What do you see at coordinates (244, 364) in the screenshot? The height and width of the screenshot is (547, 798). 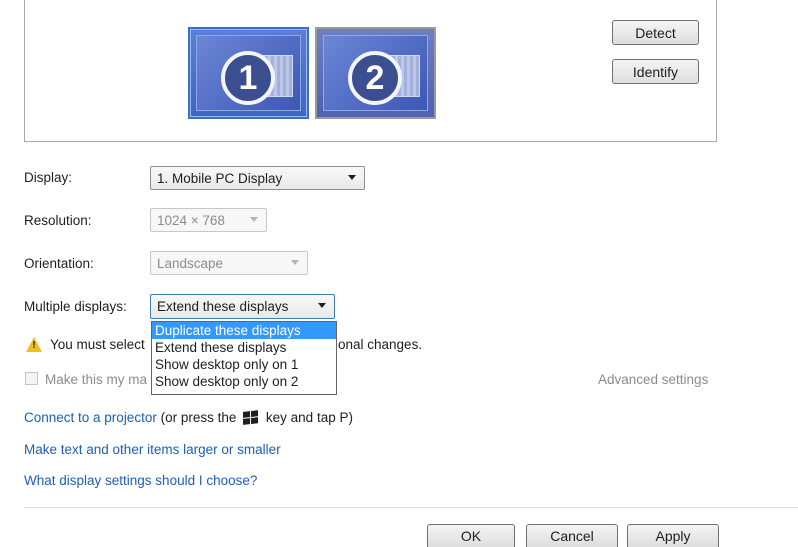 I see `dropdown-option-desktop-only-1: Show desktop only on 1` at bounding box center [244, 364].